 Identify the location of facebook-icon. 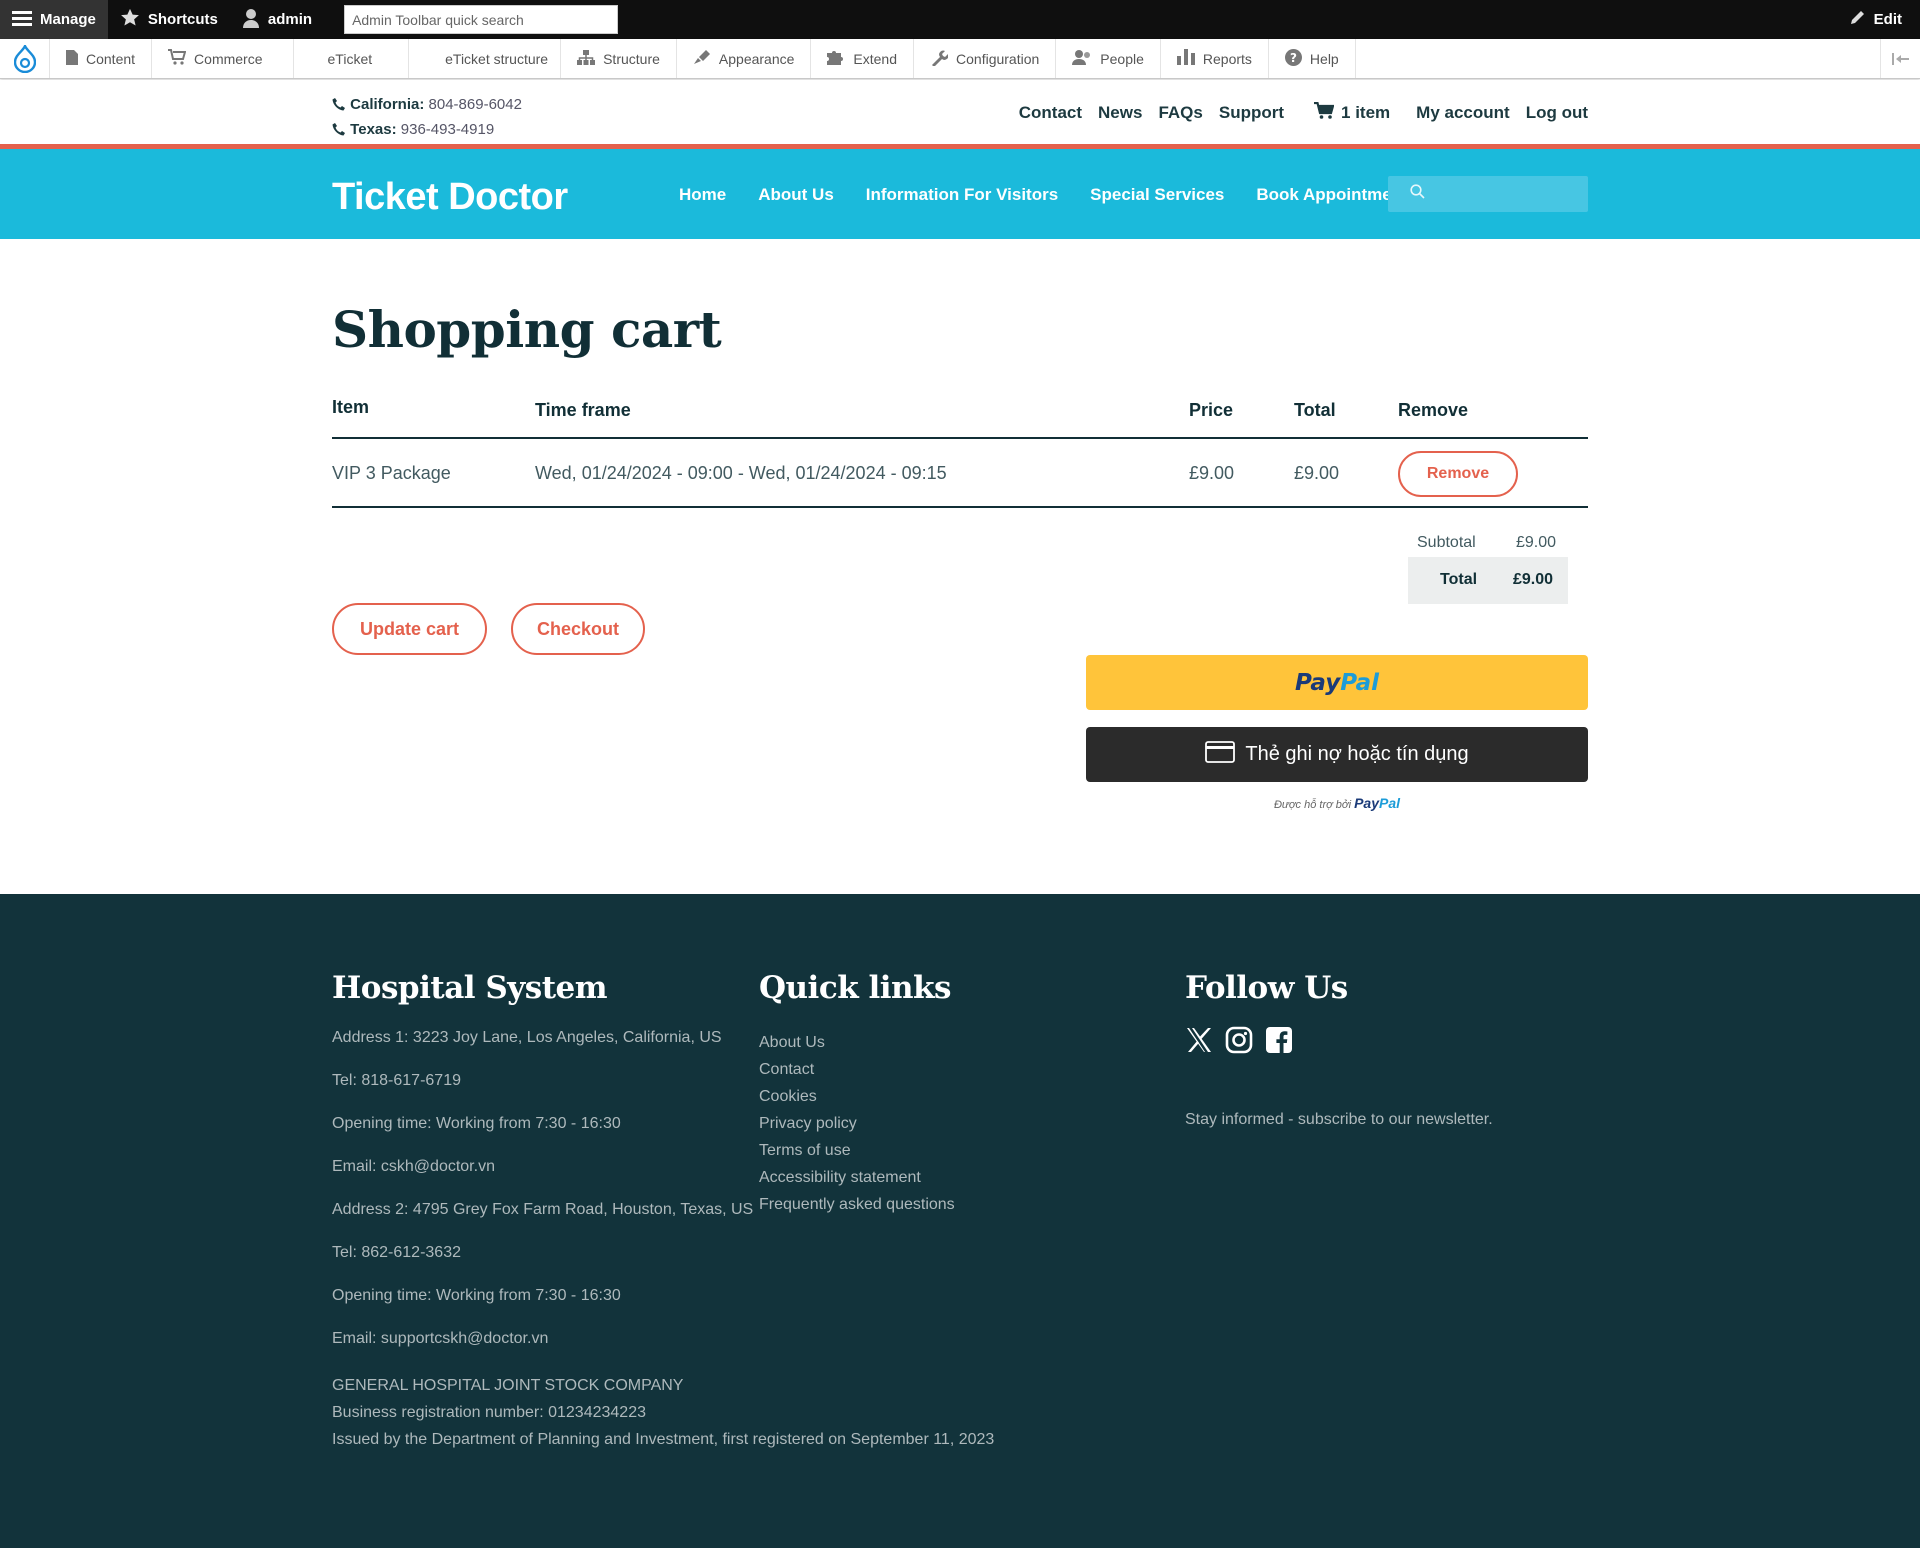
(1279, 1042).